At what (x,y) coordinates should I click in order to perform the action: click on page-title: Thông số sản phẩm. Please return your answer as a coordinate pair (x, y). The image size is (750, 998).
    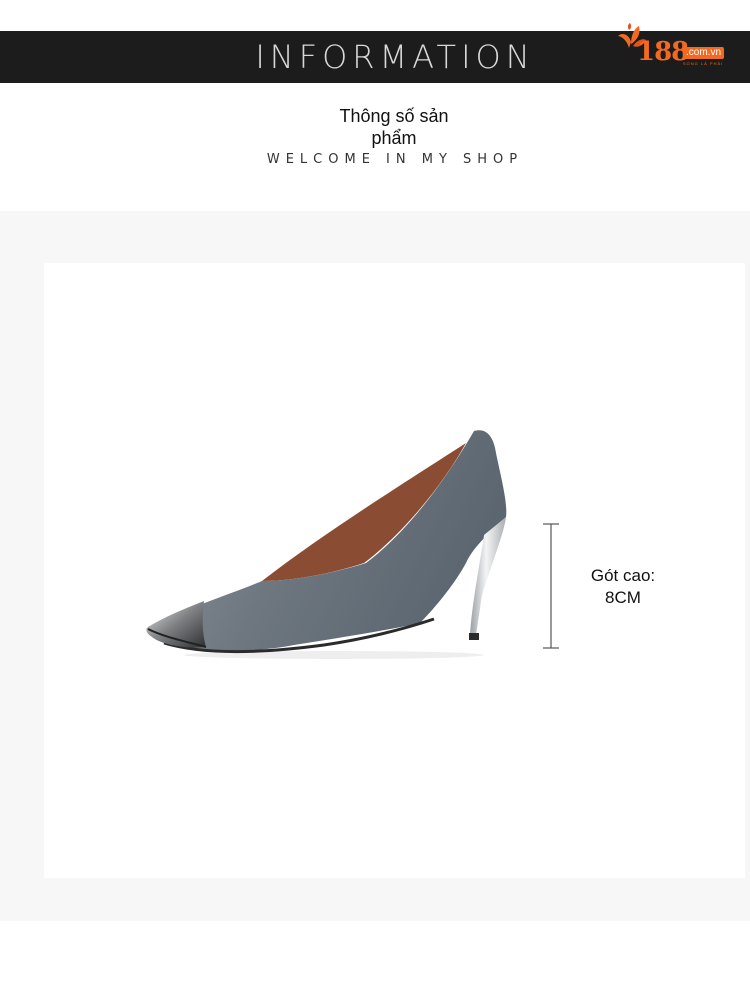
    Looking at the image, I should click on (375, 127).